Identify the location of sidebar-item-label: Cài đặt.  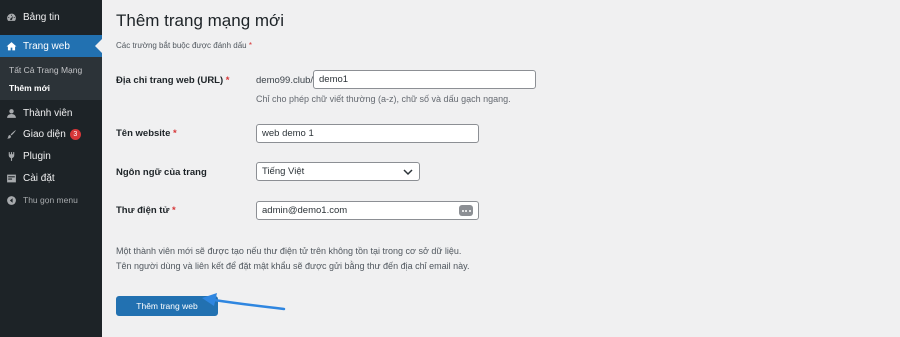
(39, 178).